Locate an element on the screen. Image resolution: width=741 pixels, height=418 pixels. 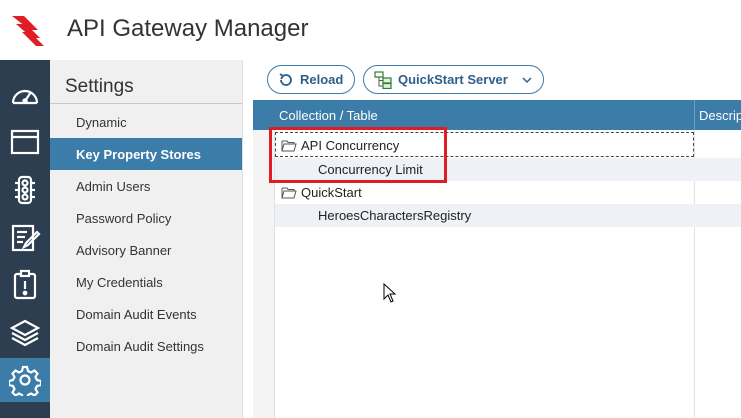
folder-open-icon is located at coordinates (289, 193).